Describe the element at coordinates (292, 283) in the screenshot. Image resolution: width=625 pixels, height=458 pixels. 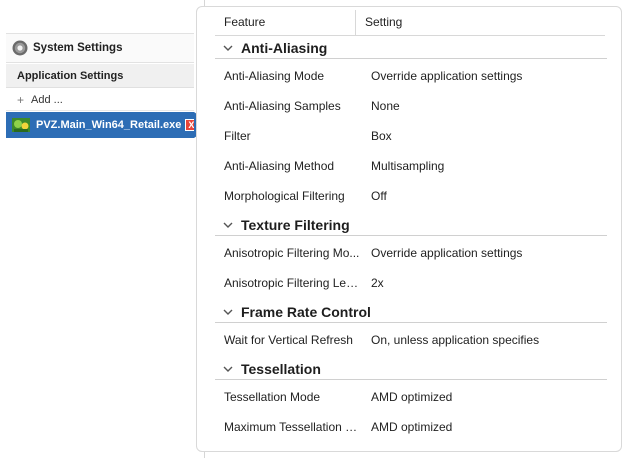
I see `feature-label: Anisotropic Filtering Level` at that location.